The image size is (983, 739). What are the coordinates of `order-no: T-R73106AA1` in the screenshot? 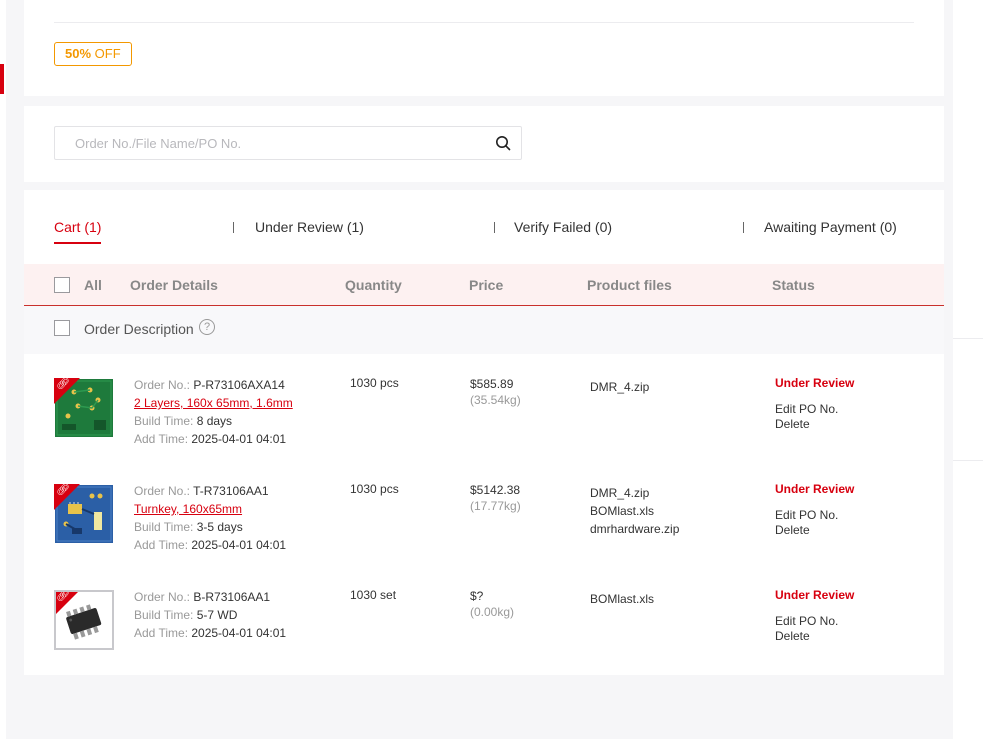 It's located at (231, 491).